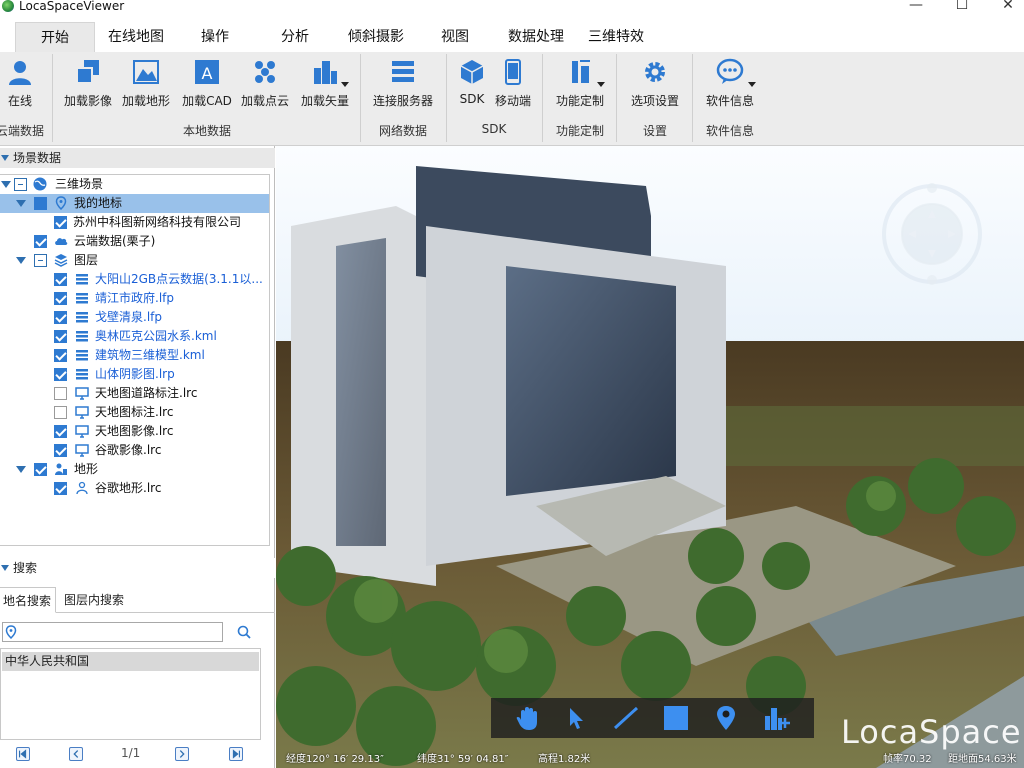 The image size is (1024, 768). I want to click on search-header: 搜索, so click(137, 568).